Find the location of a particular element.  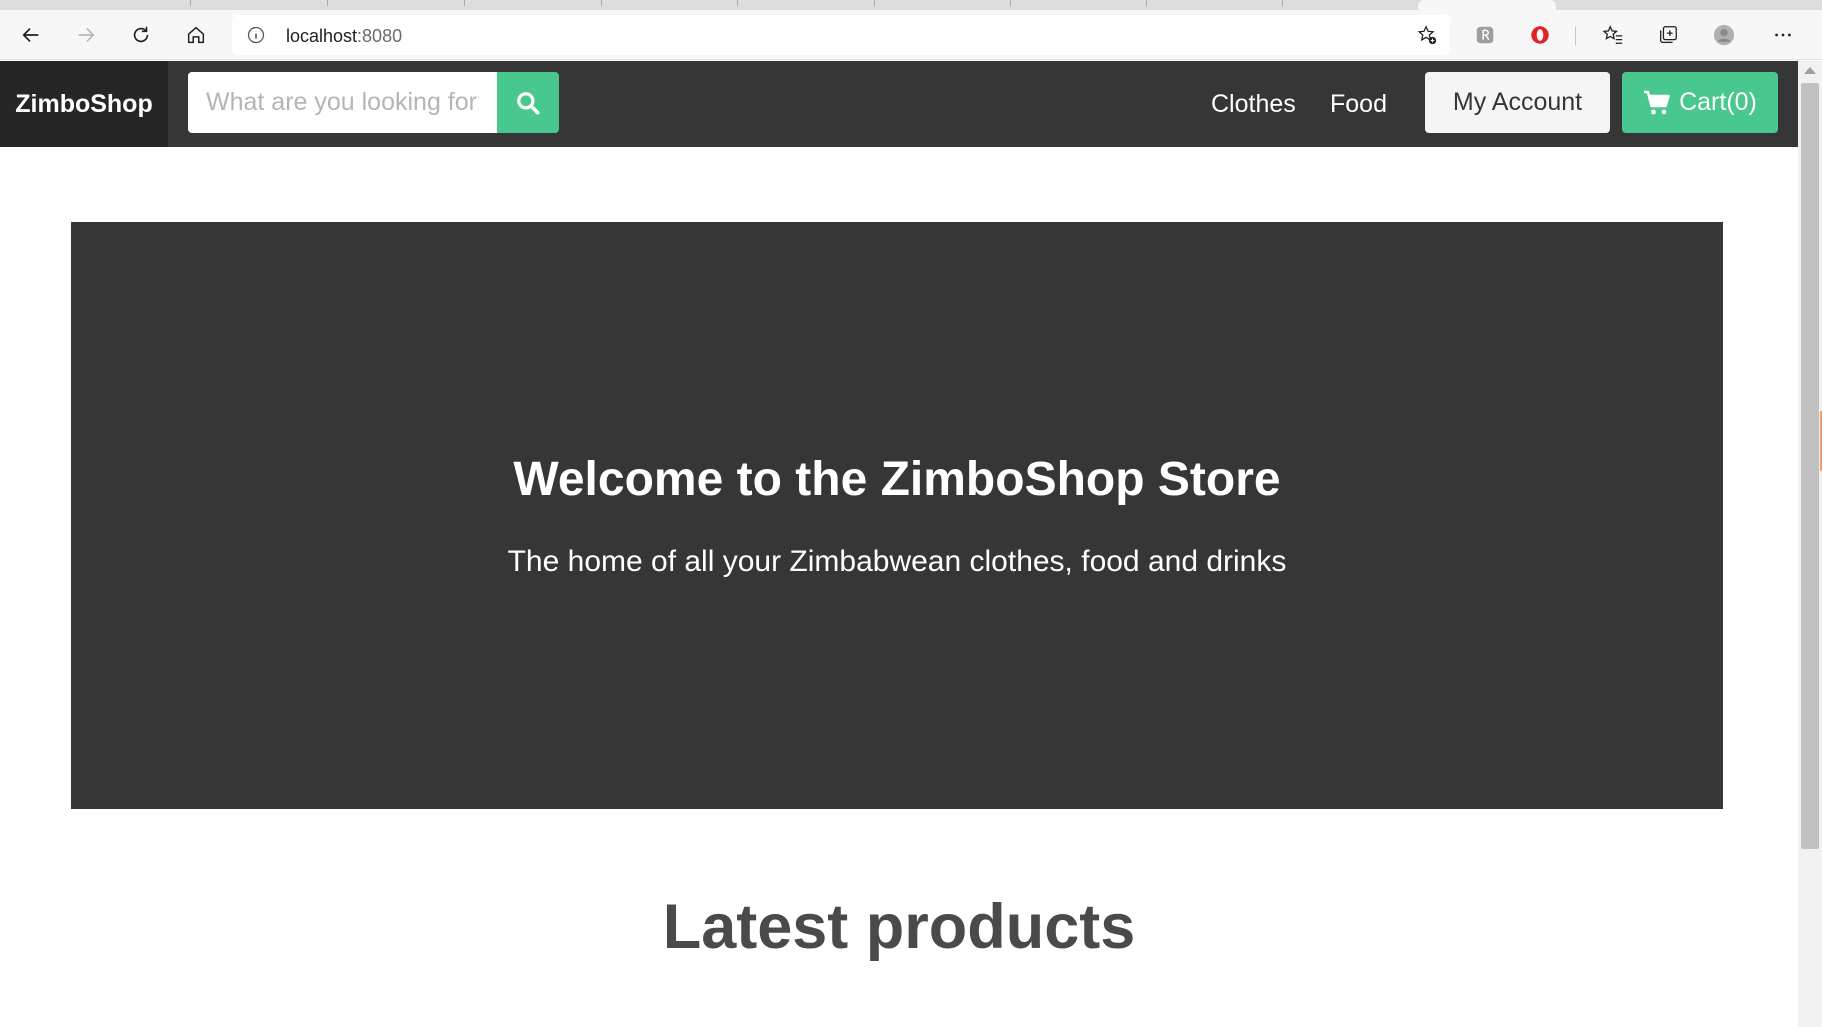

browser-tabstrip is located at coordinates (911, 5).